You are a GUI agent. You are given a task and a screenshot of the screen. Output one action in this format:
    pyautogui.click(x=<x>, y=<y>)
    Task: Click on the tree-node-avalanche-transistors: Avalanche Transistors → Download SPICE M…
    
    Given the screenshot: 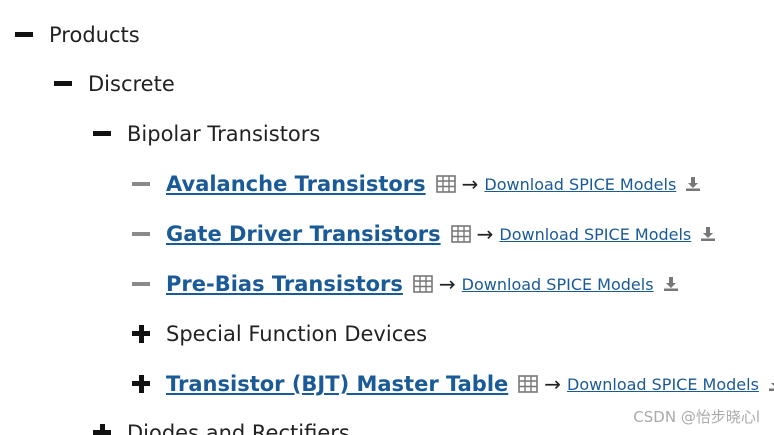 What is the action you would take?
    pyautogui.click(x=415, y=184)
    